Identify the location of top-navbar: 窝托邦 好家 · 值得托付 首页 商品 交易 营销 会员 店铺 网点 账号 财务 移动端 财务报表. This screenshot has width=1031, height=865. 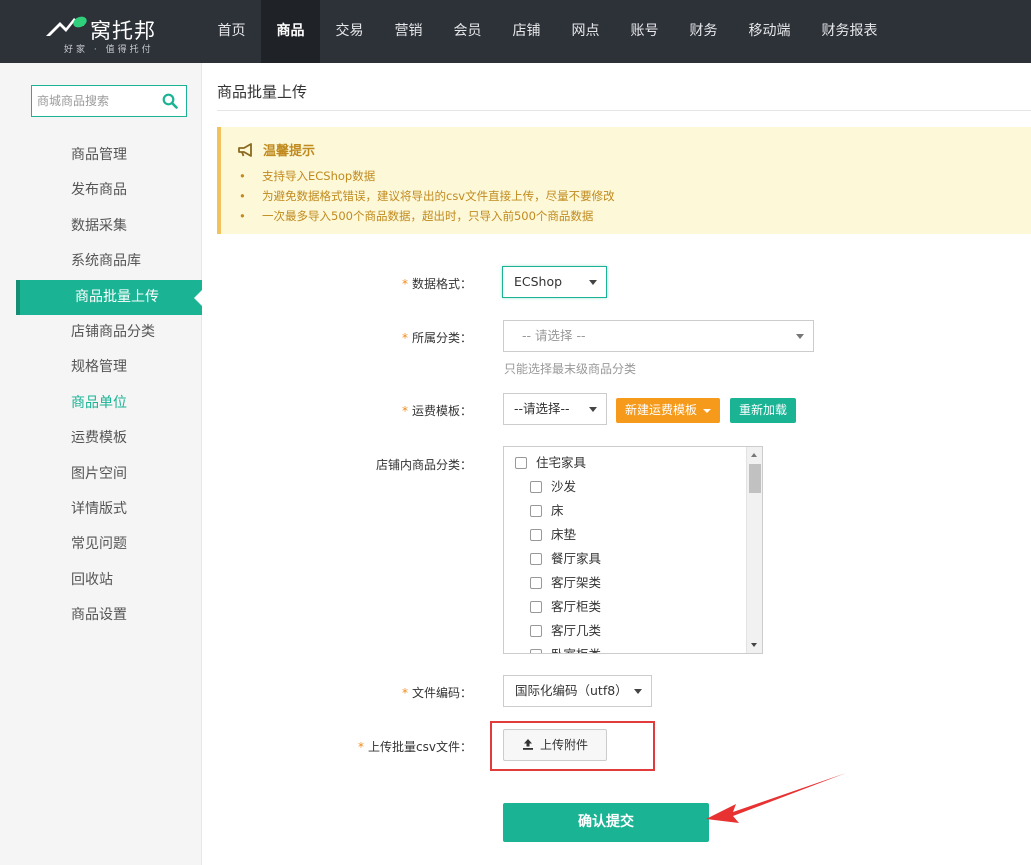
(515, 31).